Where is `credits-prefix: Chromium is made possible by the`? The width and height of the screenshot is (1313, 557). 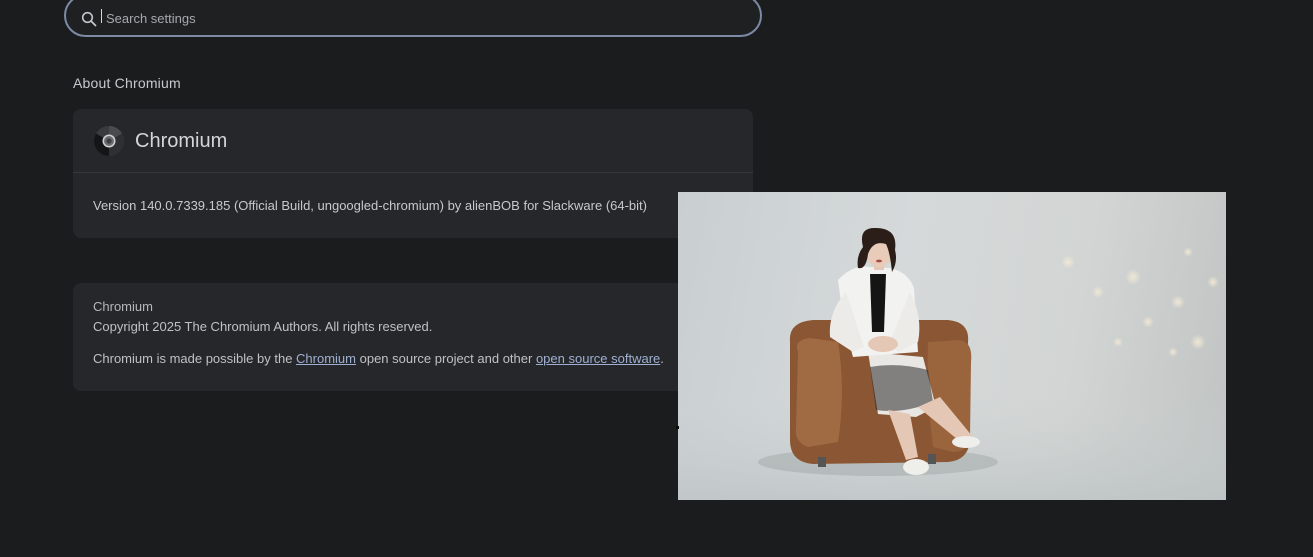 credits-prefix: Chromium is made possible by the is located at coordinates (195, 358).